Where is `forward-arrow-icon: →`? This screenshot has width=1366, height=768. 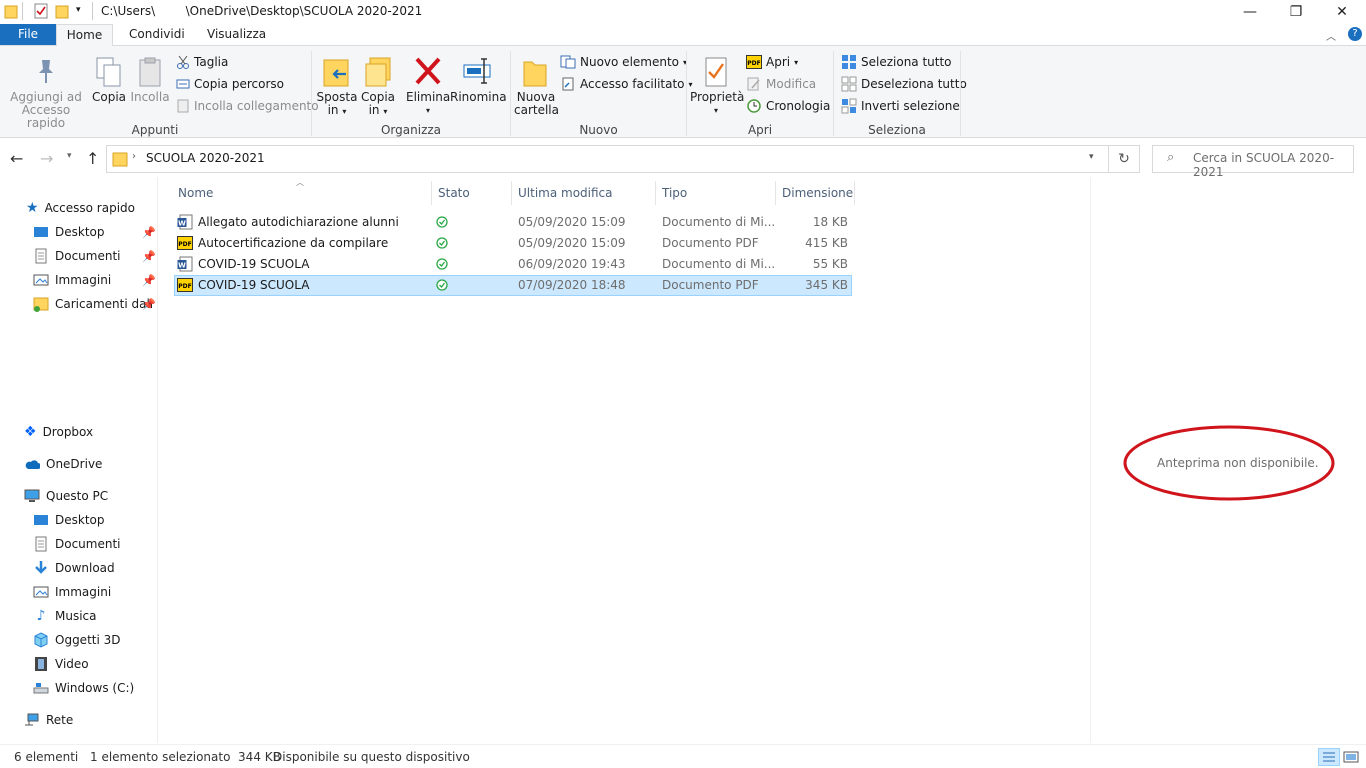 forward-arrow-icon: → is located at coordinates (46, 158).